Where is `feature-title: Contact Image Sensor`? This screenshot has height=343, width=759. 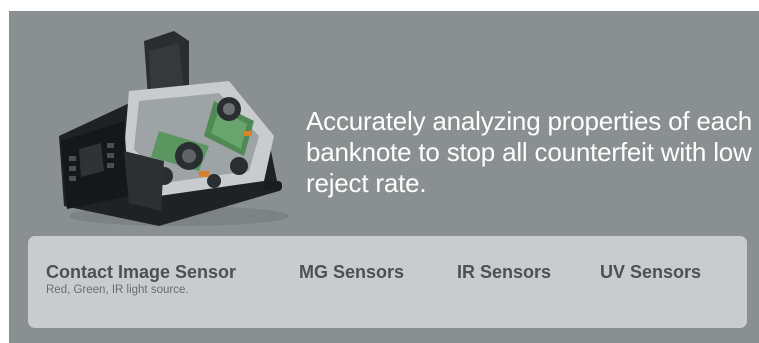
feature-title: Contact Image Sensor is located at coordinates (141, 272).